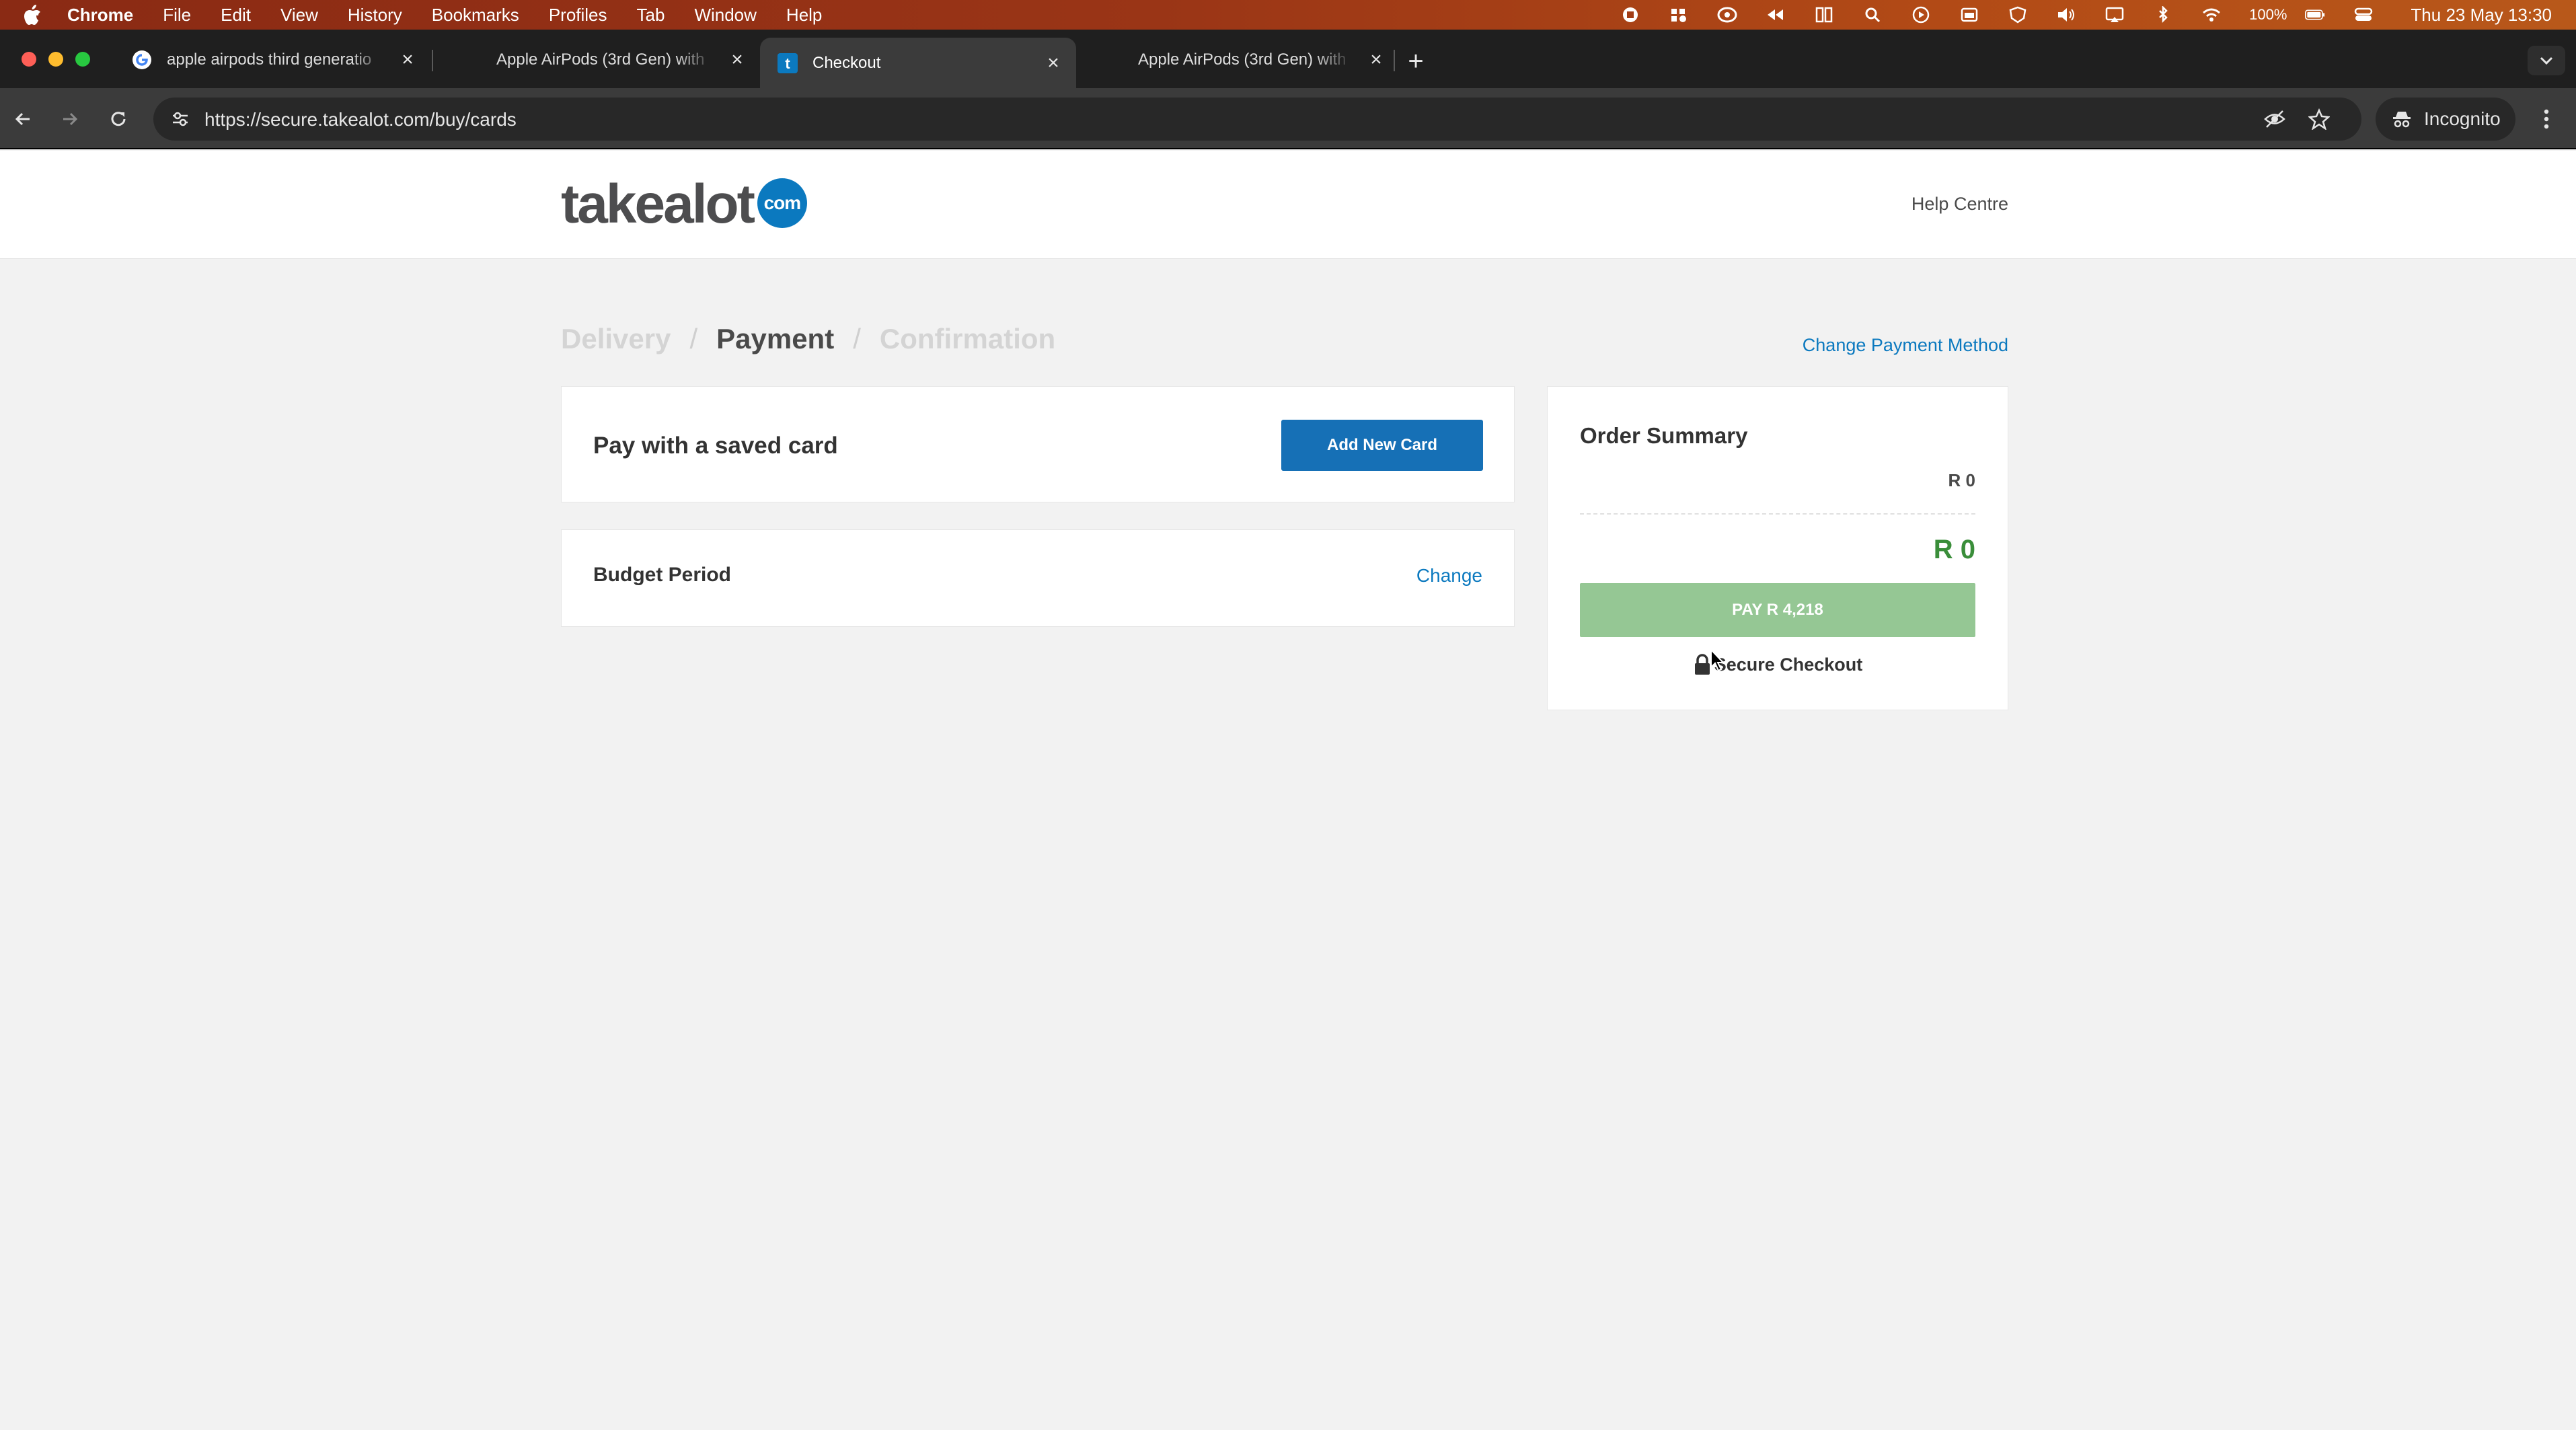 The image size is (2576, 1430). What do you see at coordinates (236, 15) in the screenshot?
I see `menu-edit: Edit` at bounding box center [236, 15].